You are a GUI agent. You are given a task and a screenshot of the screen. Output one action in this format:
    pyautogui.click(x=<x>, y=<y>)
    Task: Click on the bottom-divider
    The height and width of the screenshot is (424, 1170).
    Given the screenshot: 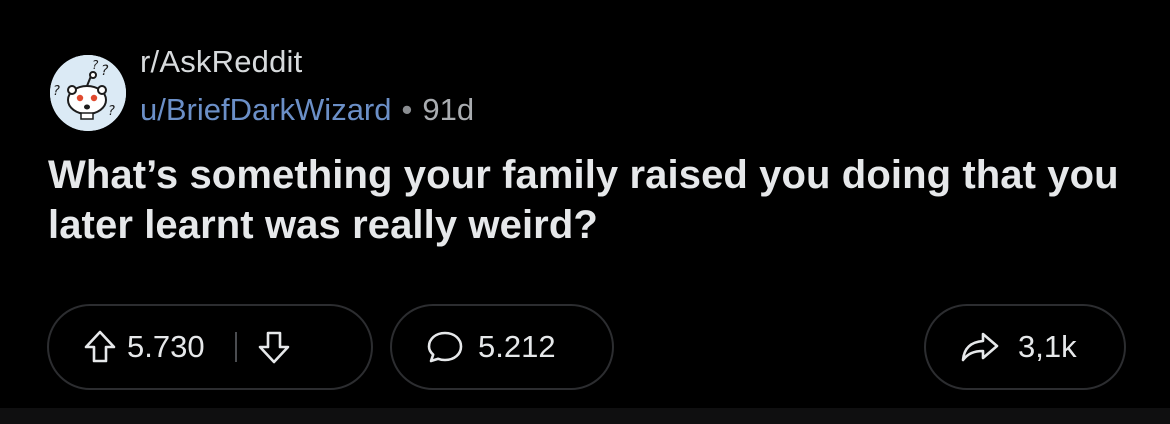 What is the action you would take?
    pyautogui.click(x=585, y=416)
    